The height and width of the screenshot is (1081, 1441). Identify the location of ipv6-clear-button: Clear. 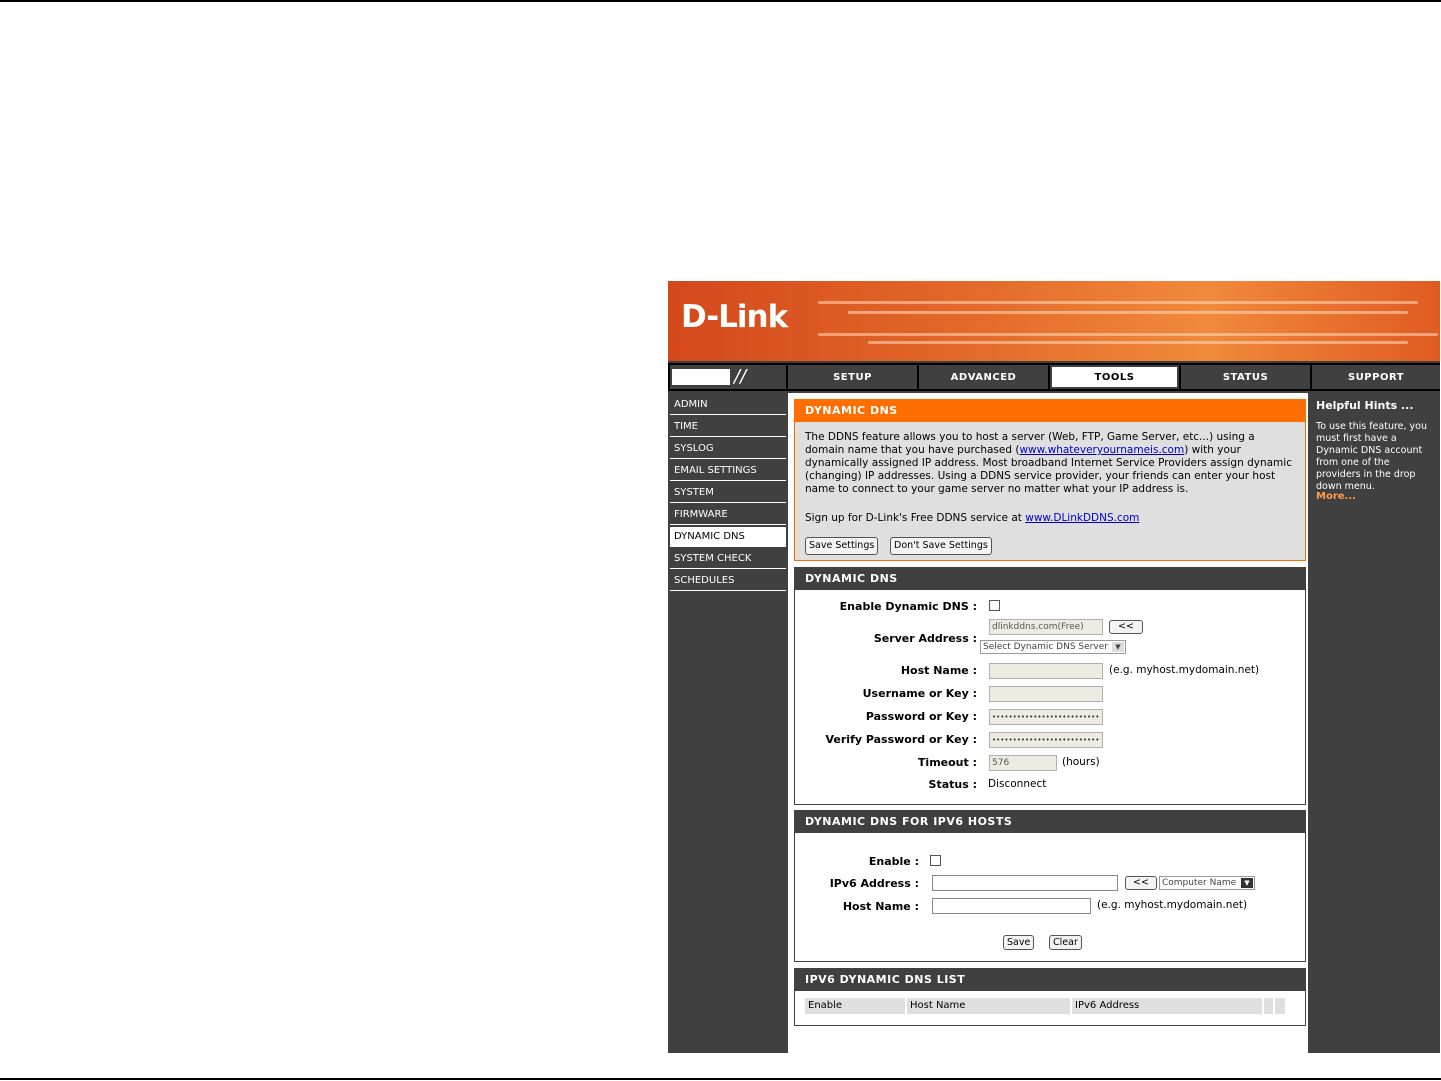
(1065, 942).